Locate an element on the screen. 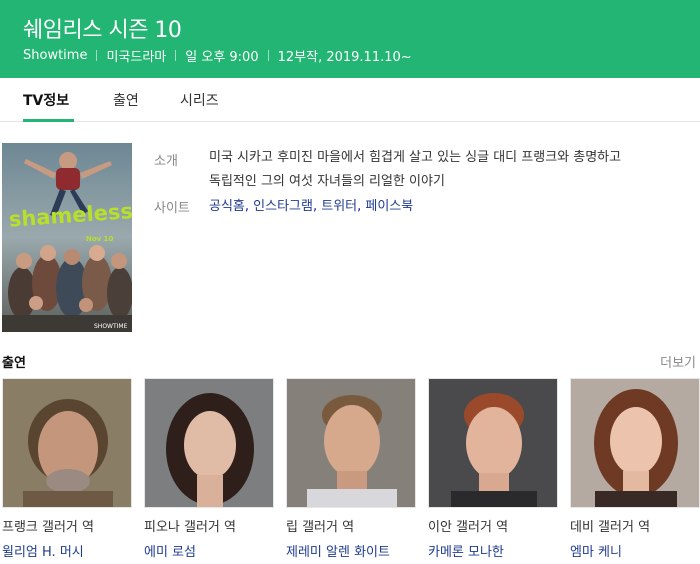  actor-name-link: 카메론 모나한 is located at coordinates (493, 550).